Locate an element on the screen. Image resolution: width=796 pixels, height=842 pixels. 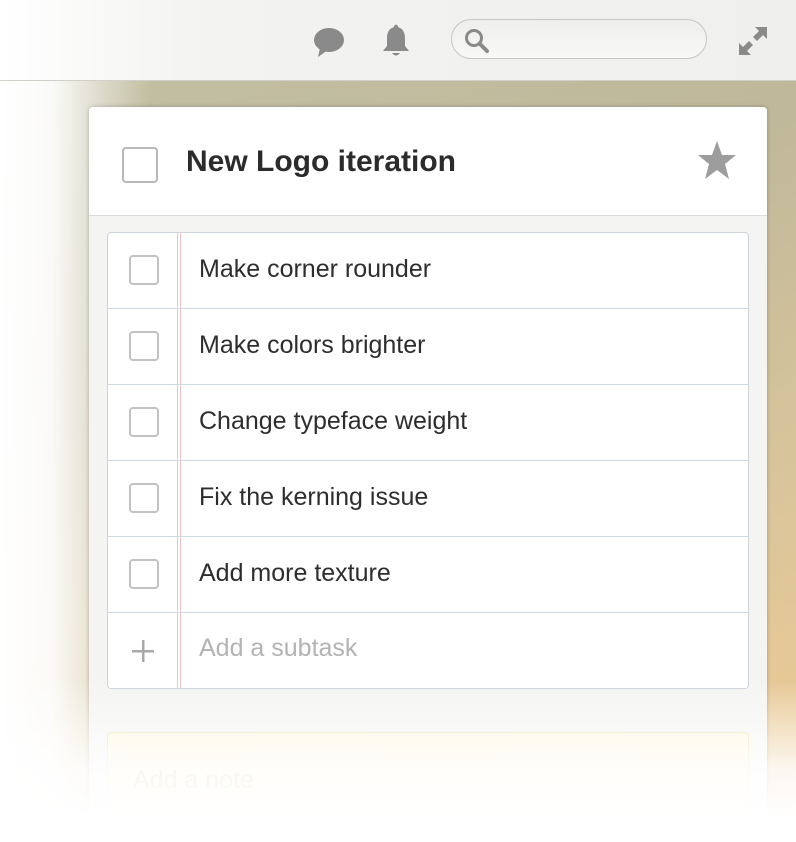
subtask-row: Add more texture is located at coordinates (428, 575).